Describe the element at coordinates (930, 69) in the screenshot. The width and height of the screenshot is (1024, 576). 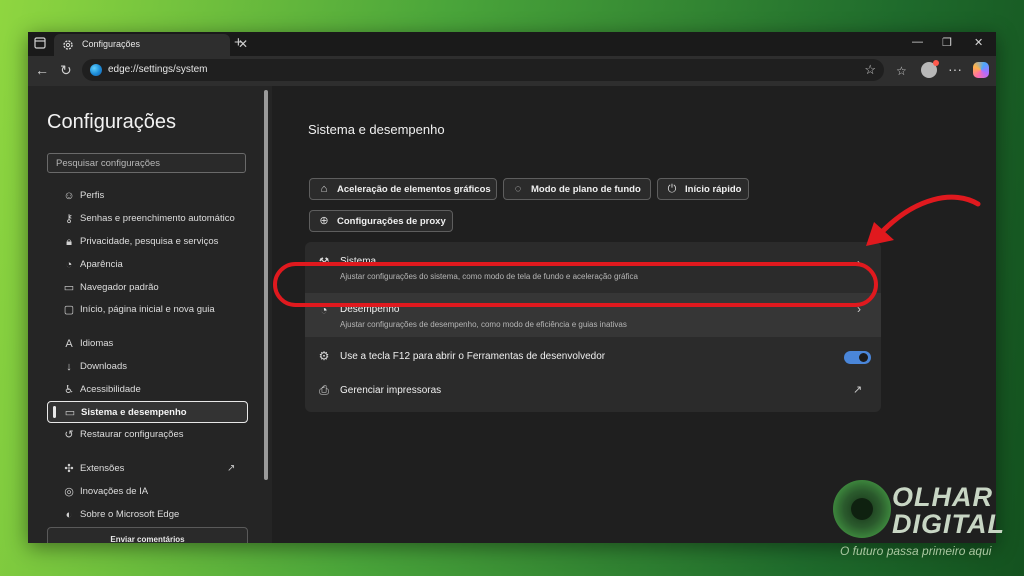
I see `profile-avatar` at that location.